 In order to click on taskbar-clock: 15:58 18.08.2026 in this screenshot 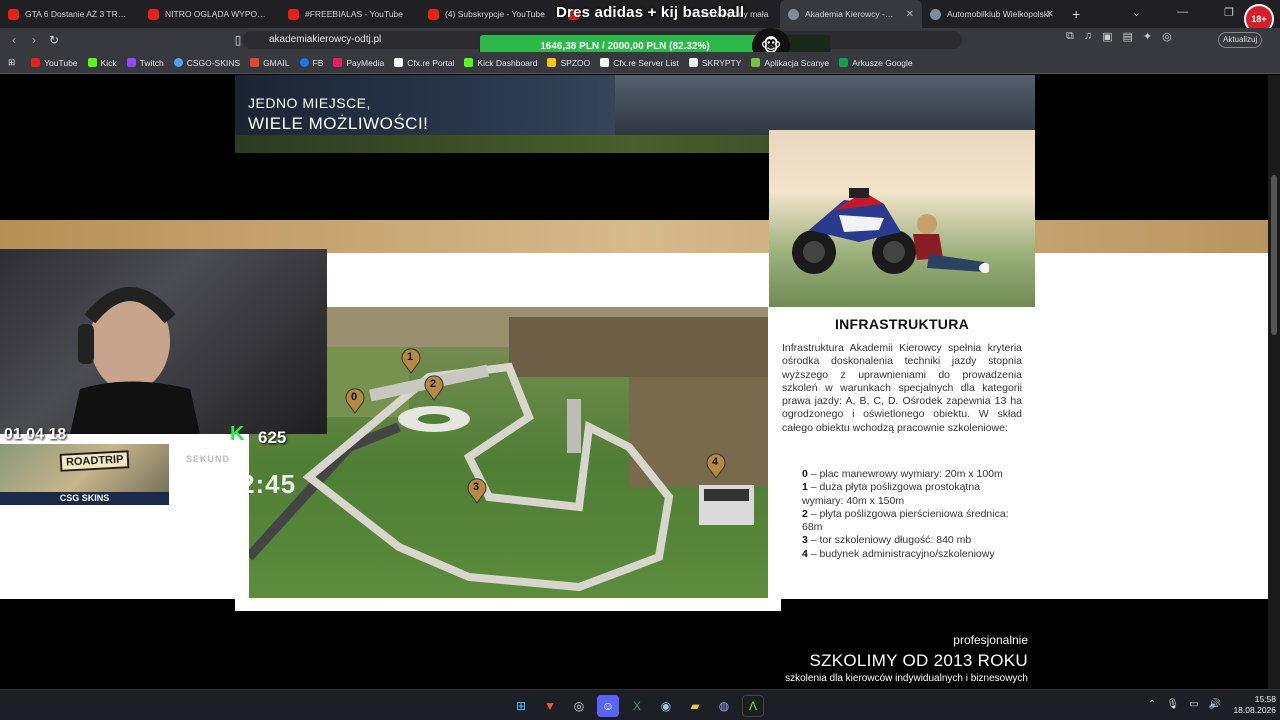, I will do `click(1249, 705)`.